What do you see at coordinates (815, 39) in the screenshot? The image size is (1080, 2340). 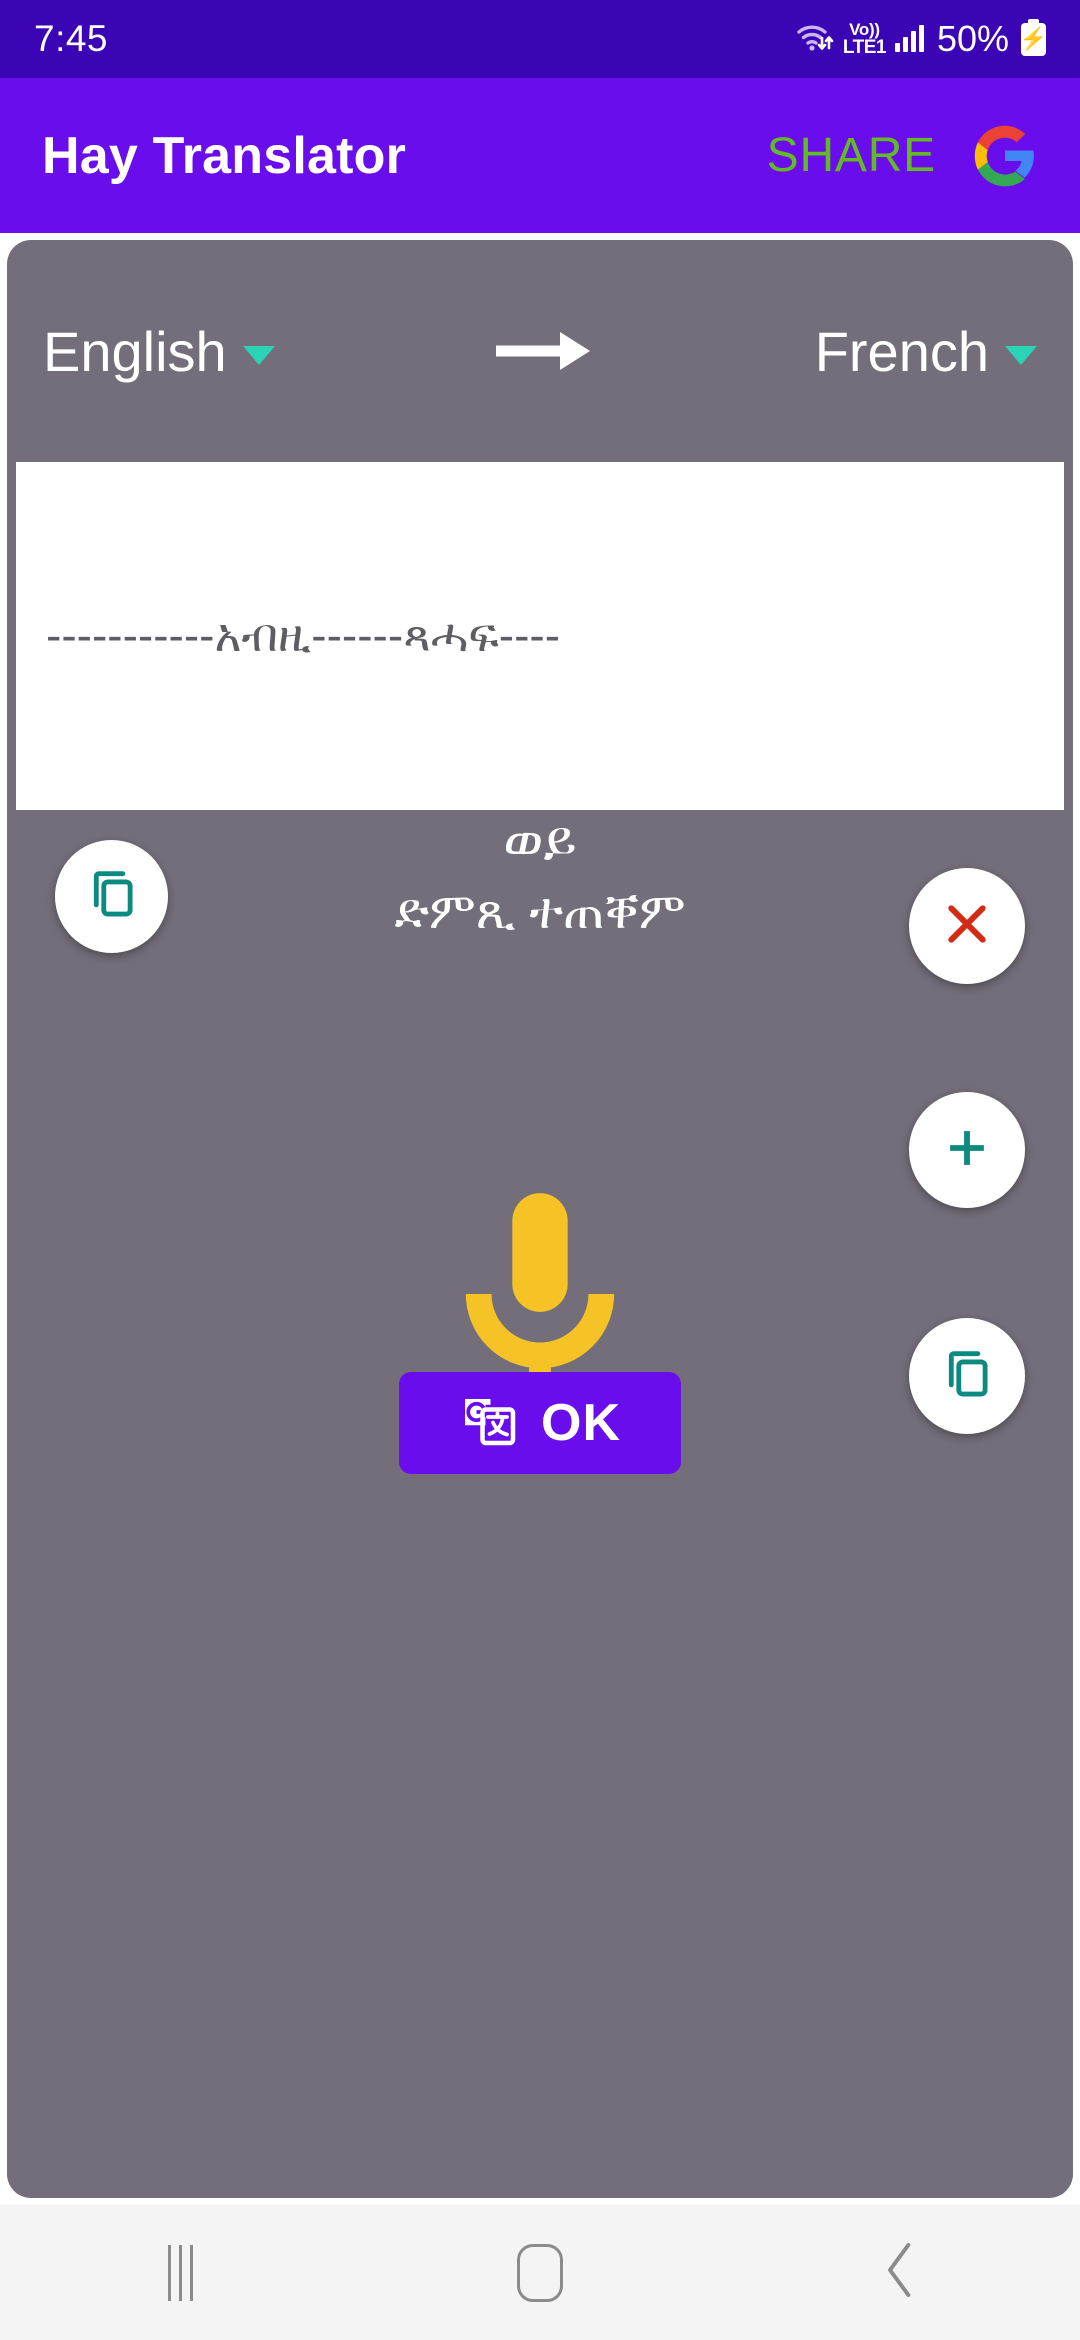 I see `wifi-arrows-icon` at bounding box center [815, 39].